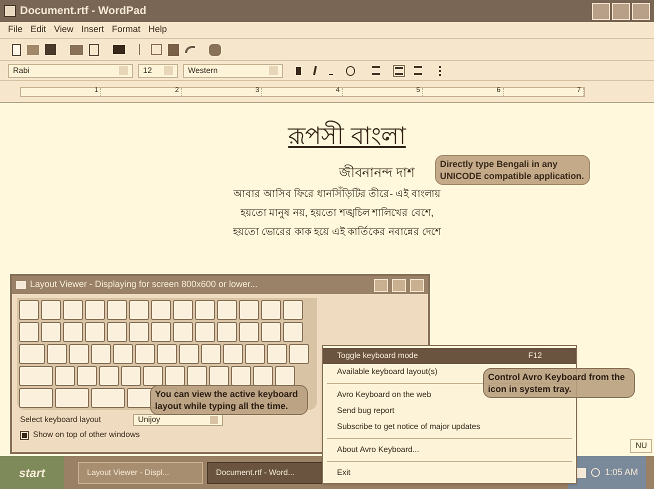  Describe the element at coordinates (641, 446) in the screenshot. I see `status-indicator: NU` at that location.